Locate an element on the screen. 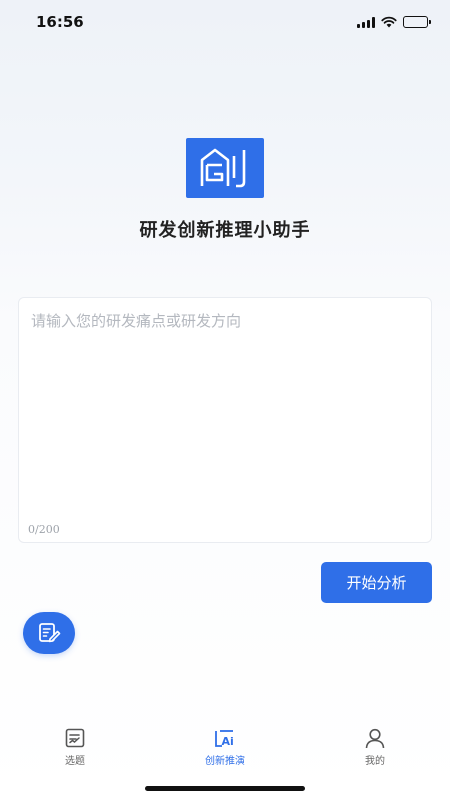 The width and height of the screenshot is (450, 800). topic-list-icon is located at coordinates (75, 738).